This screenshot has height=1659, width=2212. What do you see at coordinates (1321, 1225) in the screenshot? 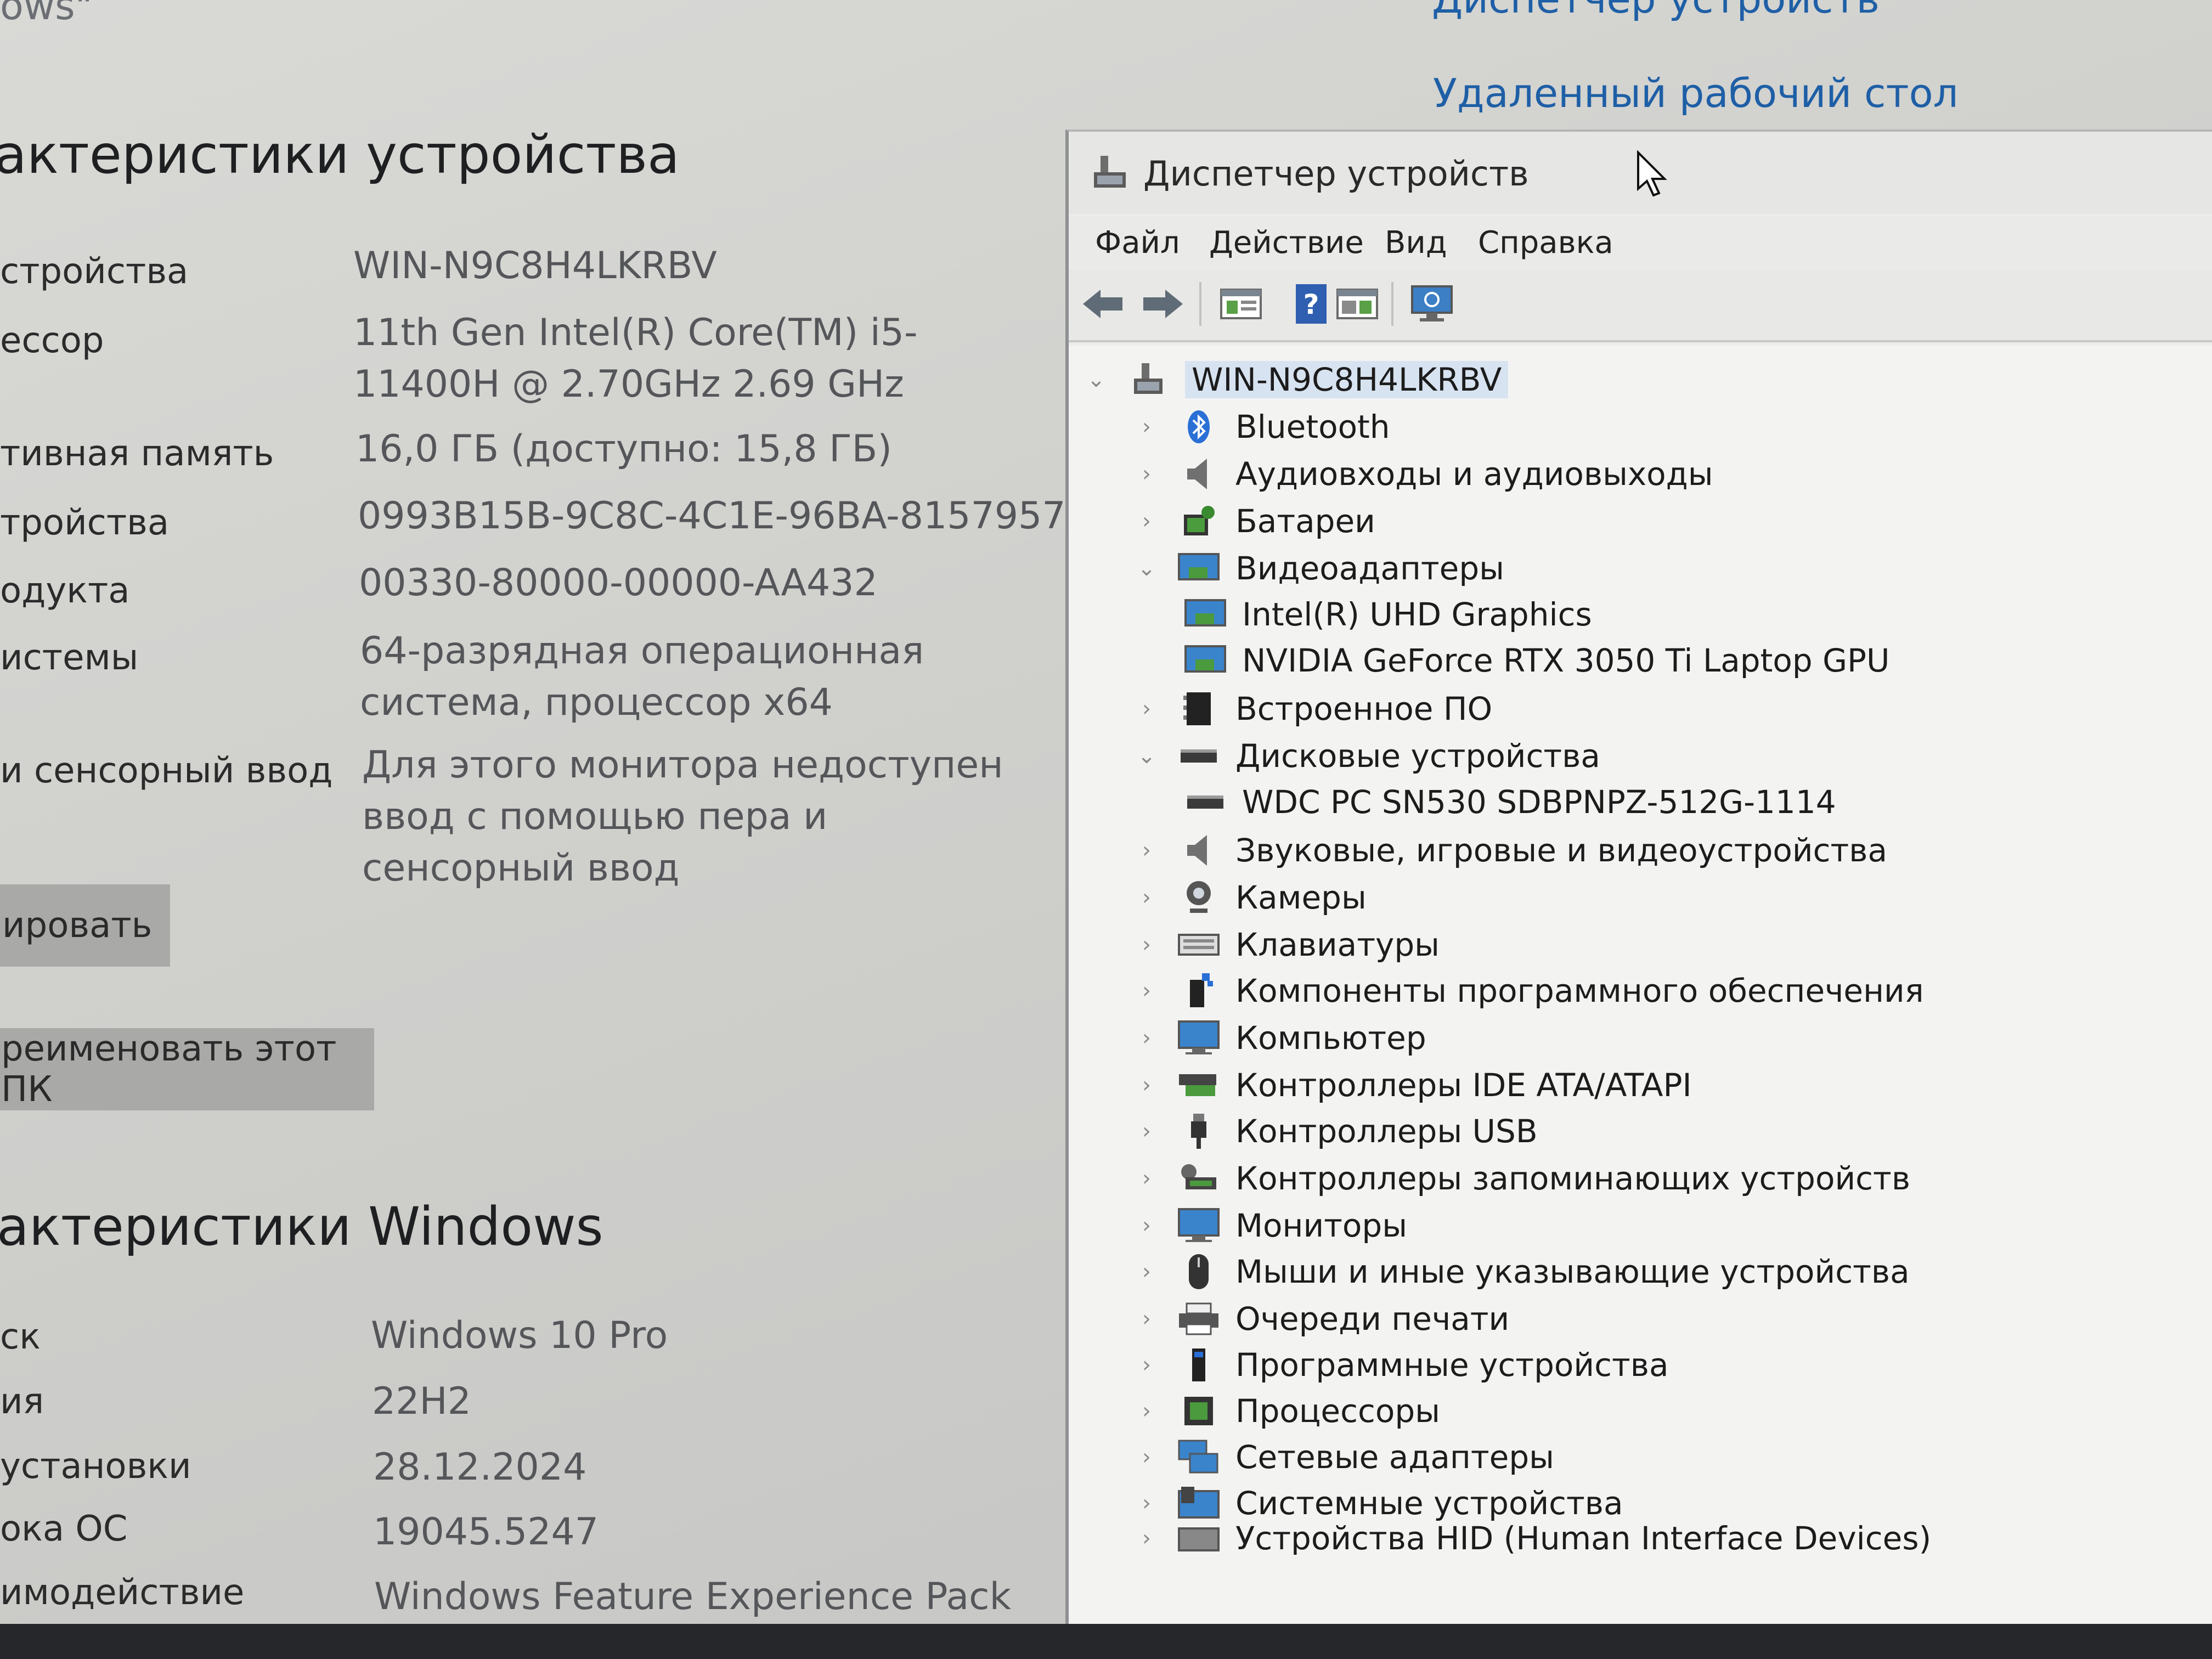
I see `tree-item-label: Мониторы` at bounding box center [1321, 1225].